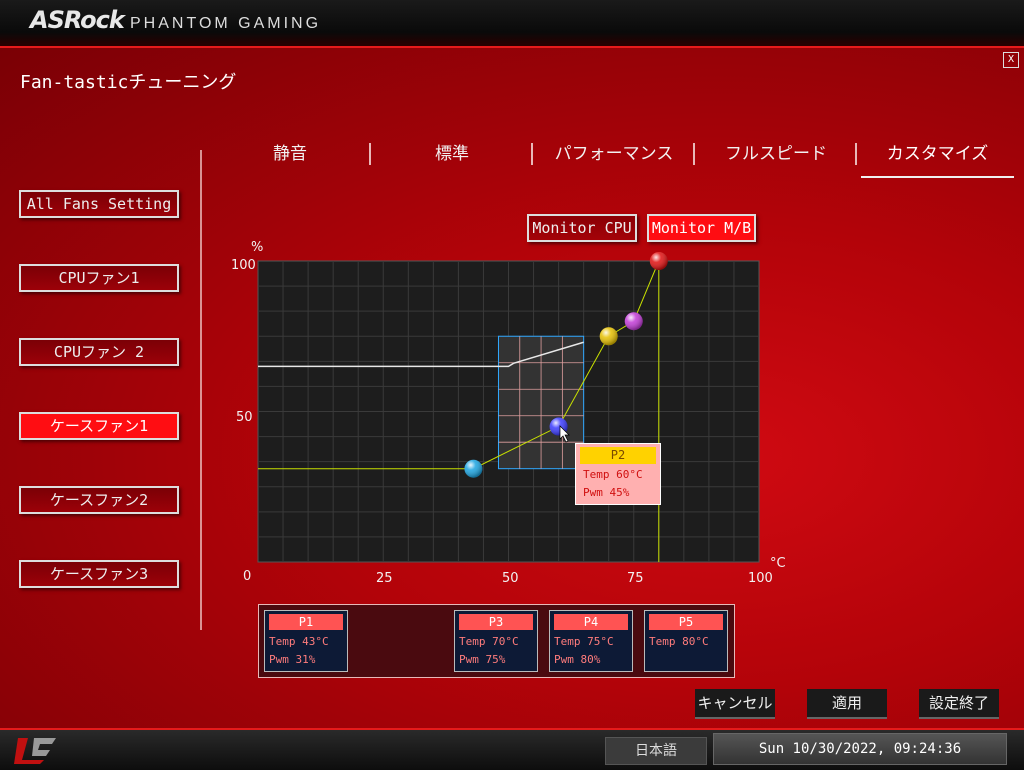  Describe the element at coordinates (99, 500) in the screenshot. I see `fan-button-case2: ケースファン2` at that location.